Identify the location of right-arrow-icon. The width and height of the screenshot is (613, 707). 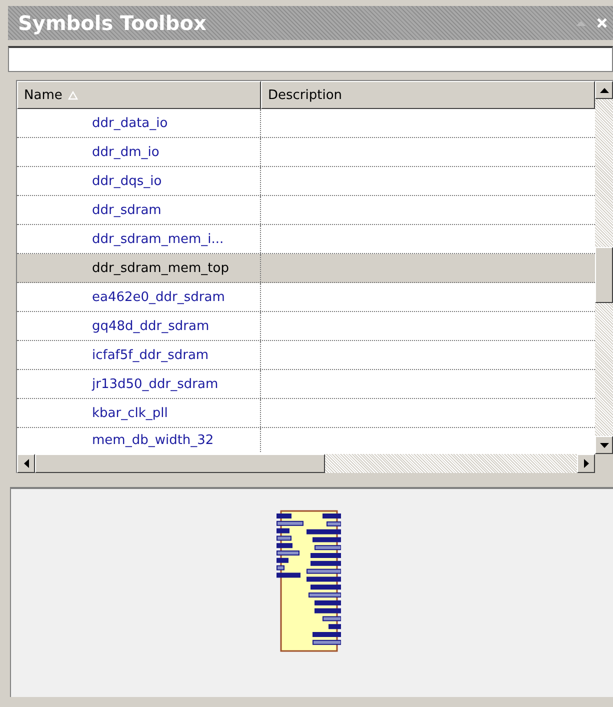
(586, 463).